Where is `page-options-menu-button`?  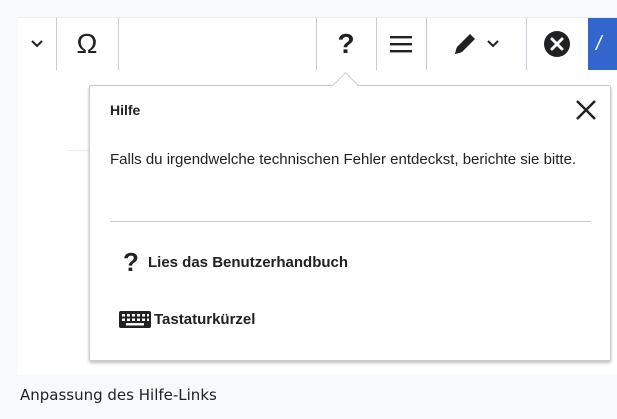 page-options-menu-button is located at coordinates (401, 44).